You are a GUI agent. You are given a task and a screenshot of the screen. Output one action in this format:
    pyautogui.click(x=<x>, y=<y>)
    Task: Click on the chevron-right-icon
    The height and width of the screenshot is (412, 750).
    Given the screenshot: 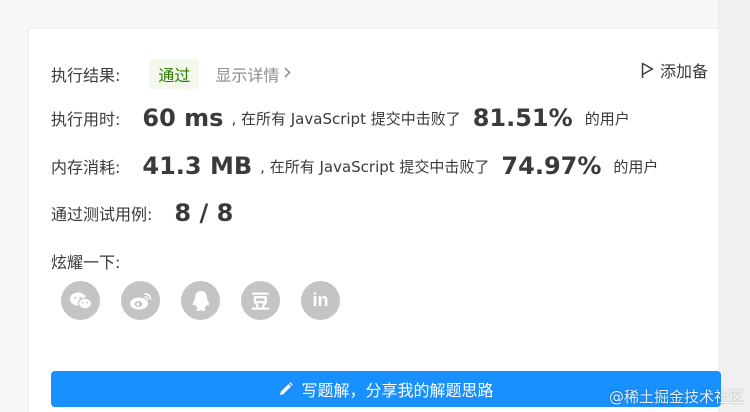 What is the action you would take?
    pyautogui.click(x=287, y=74)
    